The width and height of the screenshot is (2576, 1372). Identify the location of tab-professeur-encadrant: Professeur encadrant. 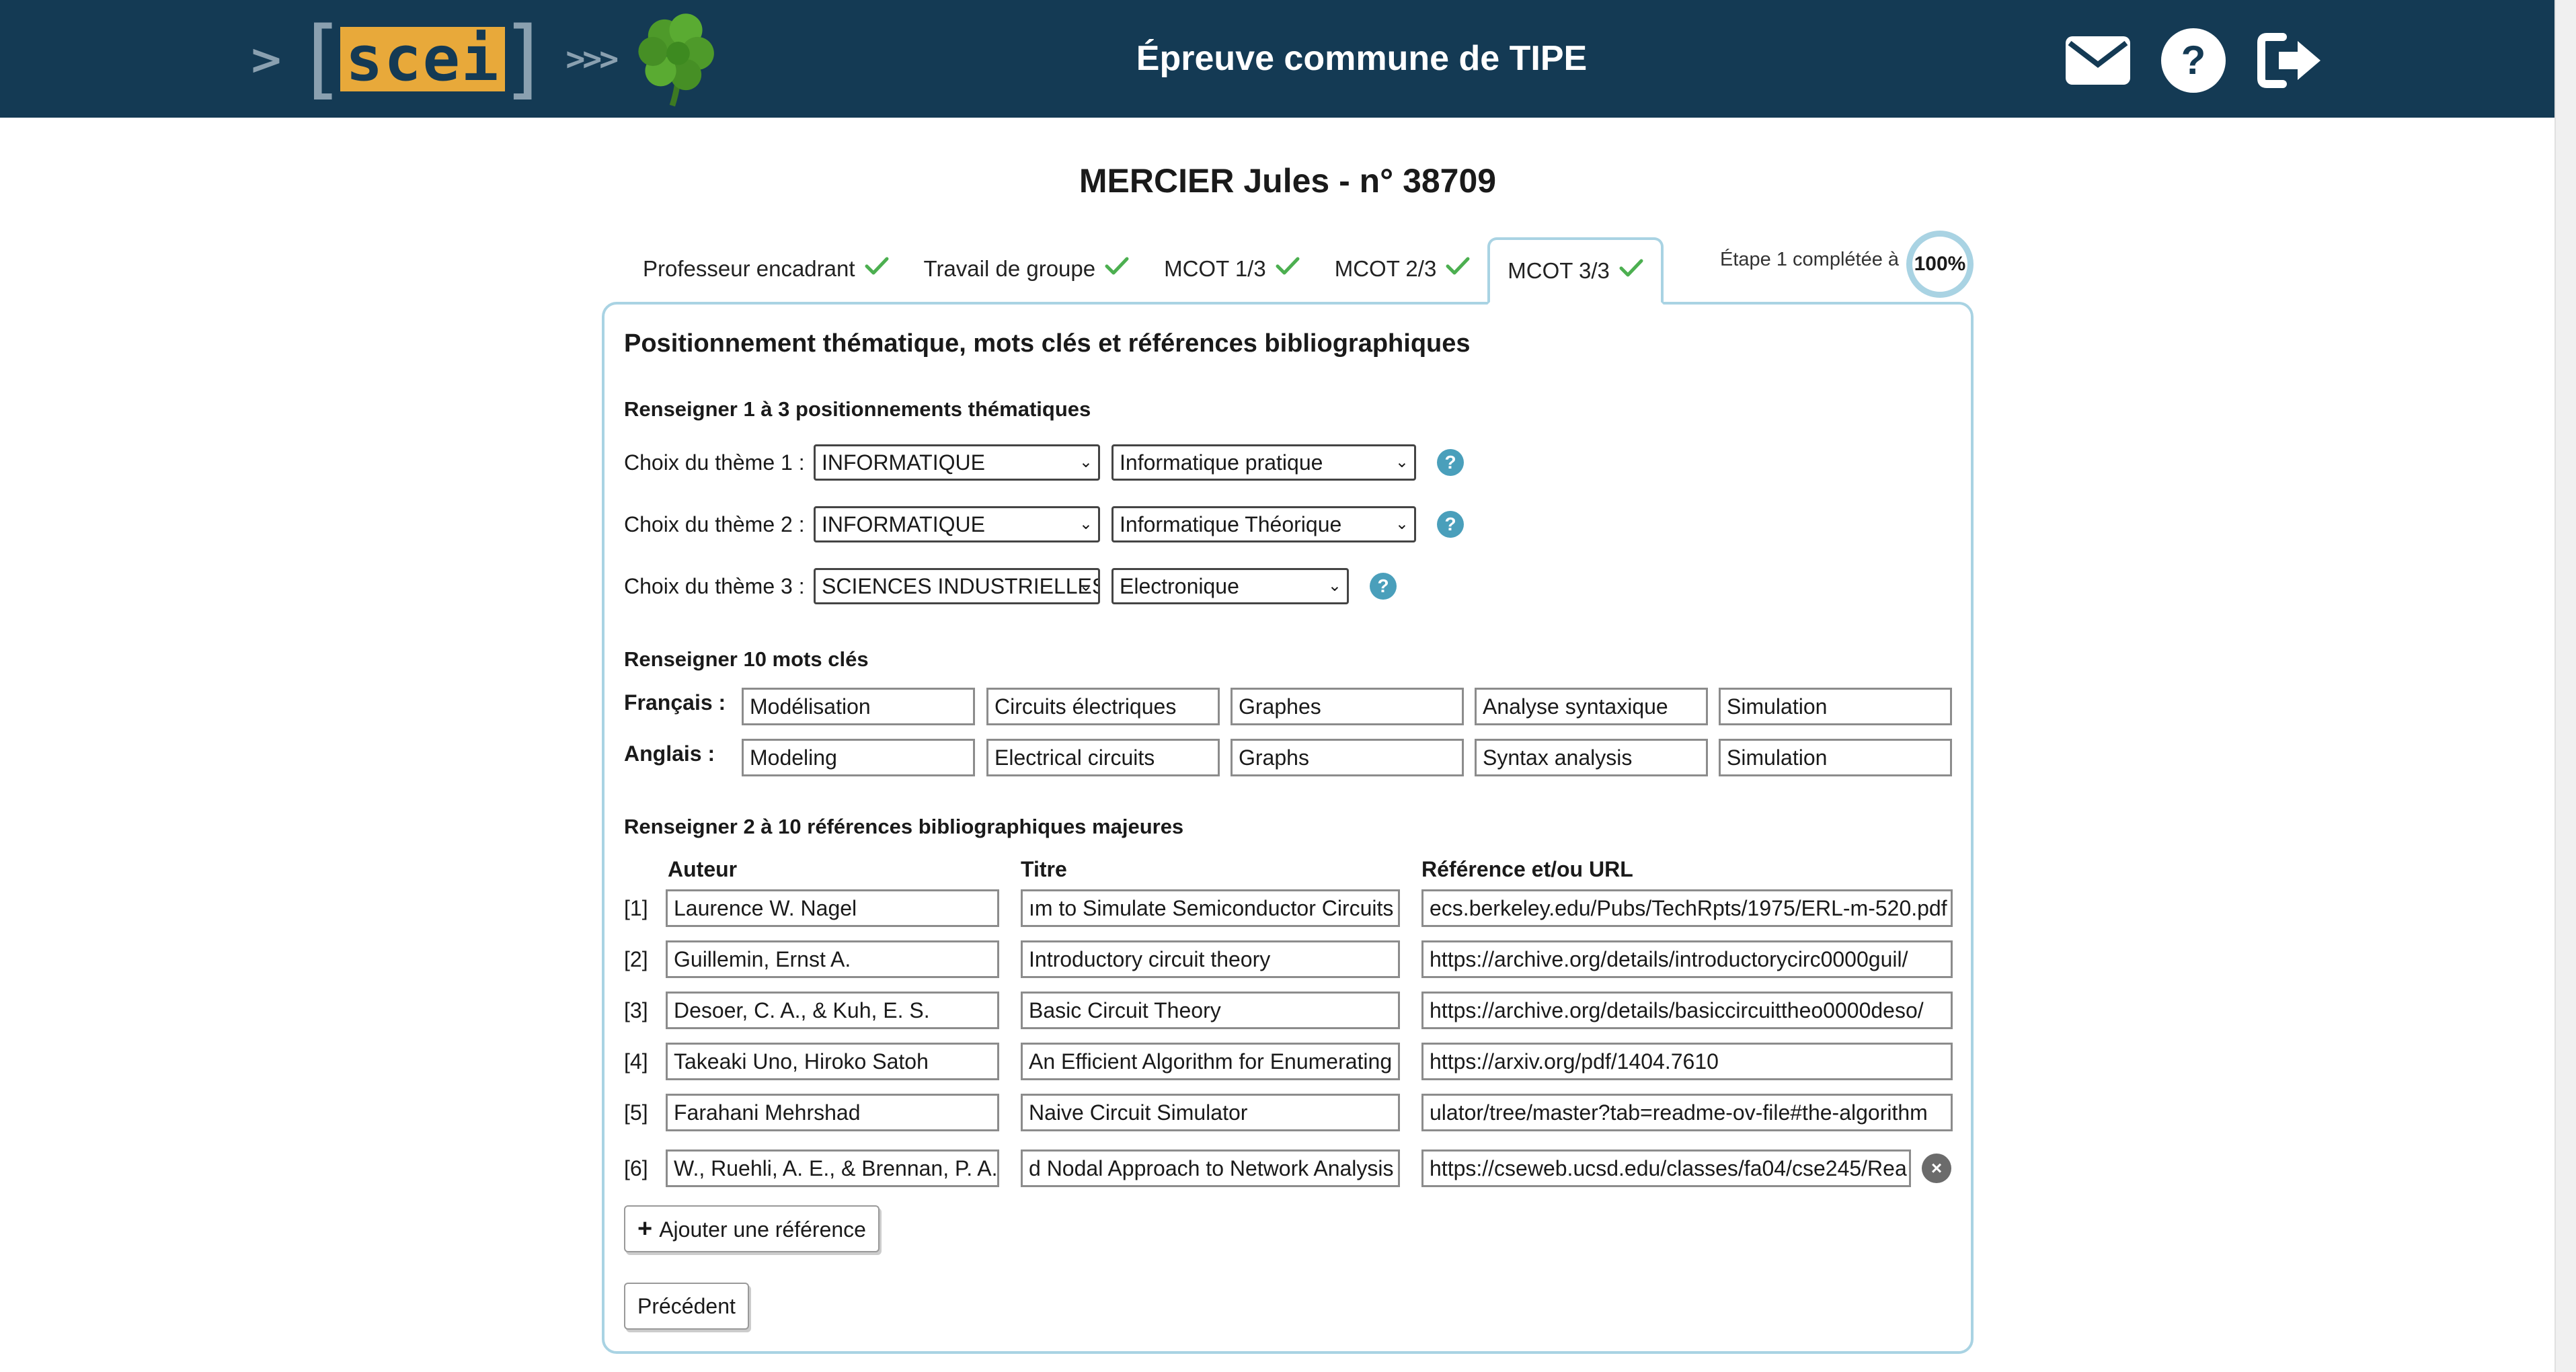
(765, 268).